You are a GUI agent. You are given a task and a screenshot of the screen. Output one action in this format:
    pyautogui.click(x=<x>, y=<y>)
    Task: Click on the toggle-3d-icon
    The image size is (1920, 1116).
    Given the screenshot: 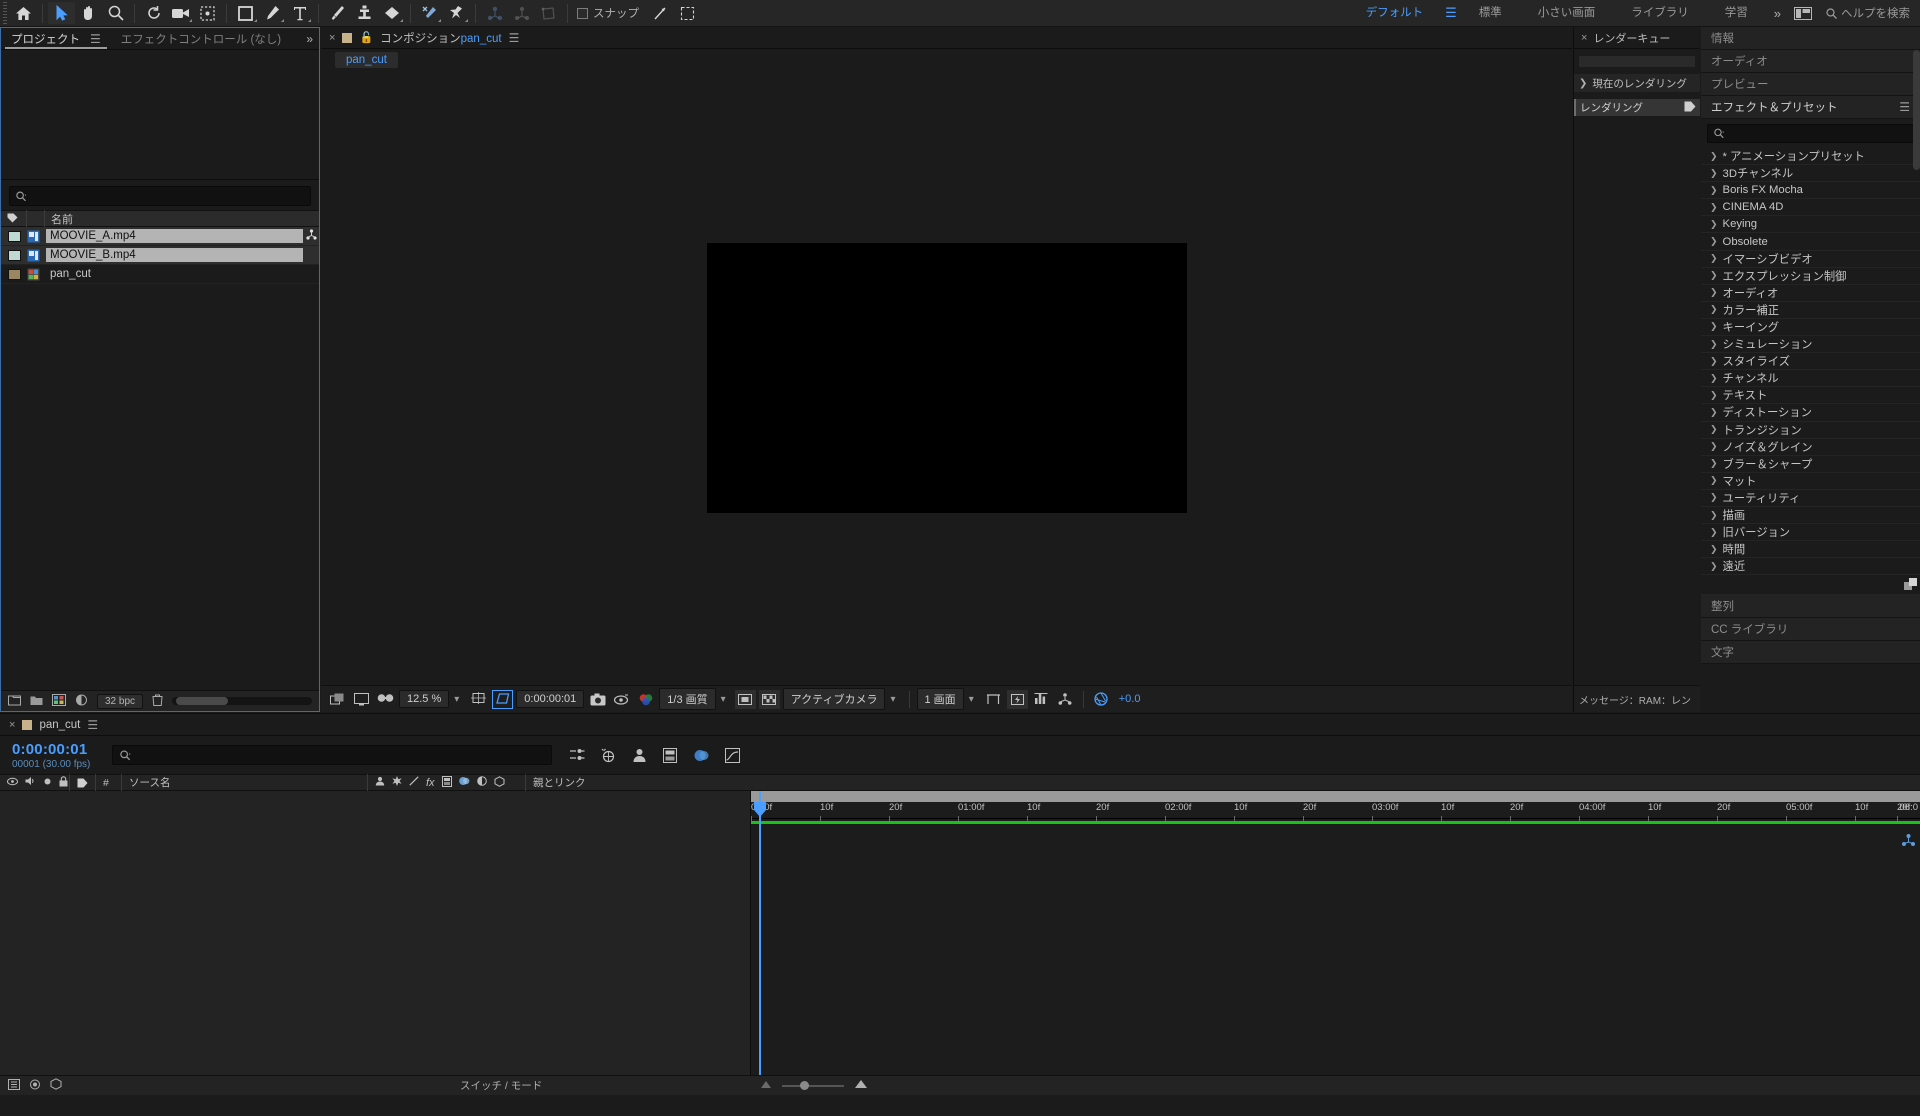 What is the action you would take?
    pyautogui.click(x=56, y=1085)
    